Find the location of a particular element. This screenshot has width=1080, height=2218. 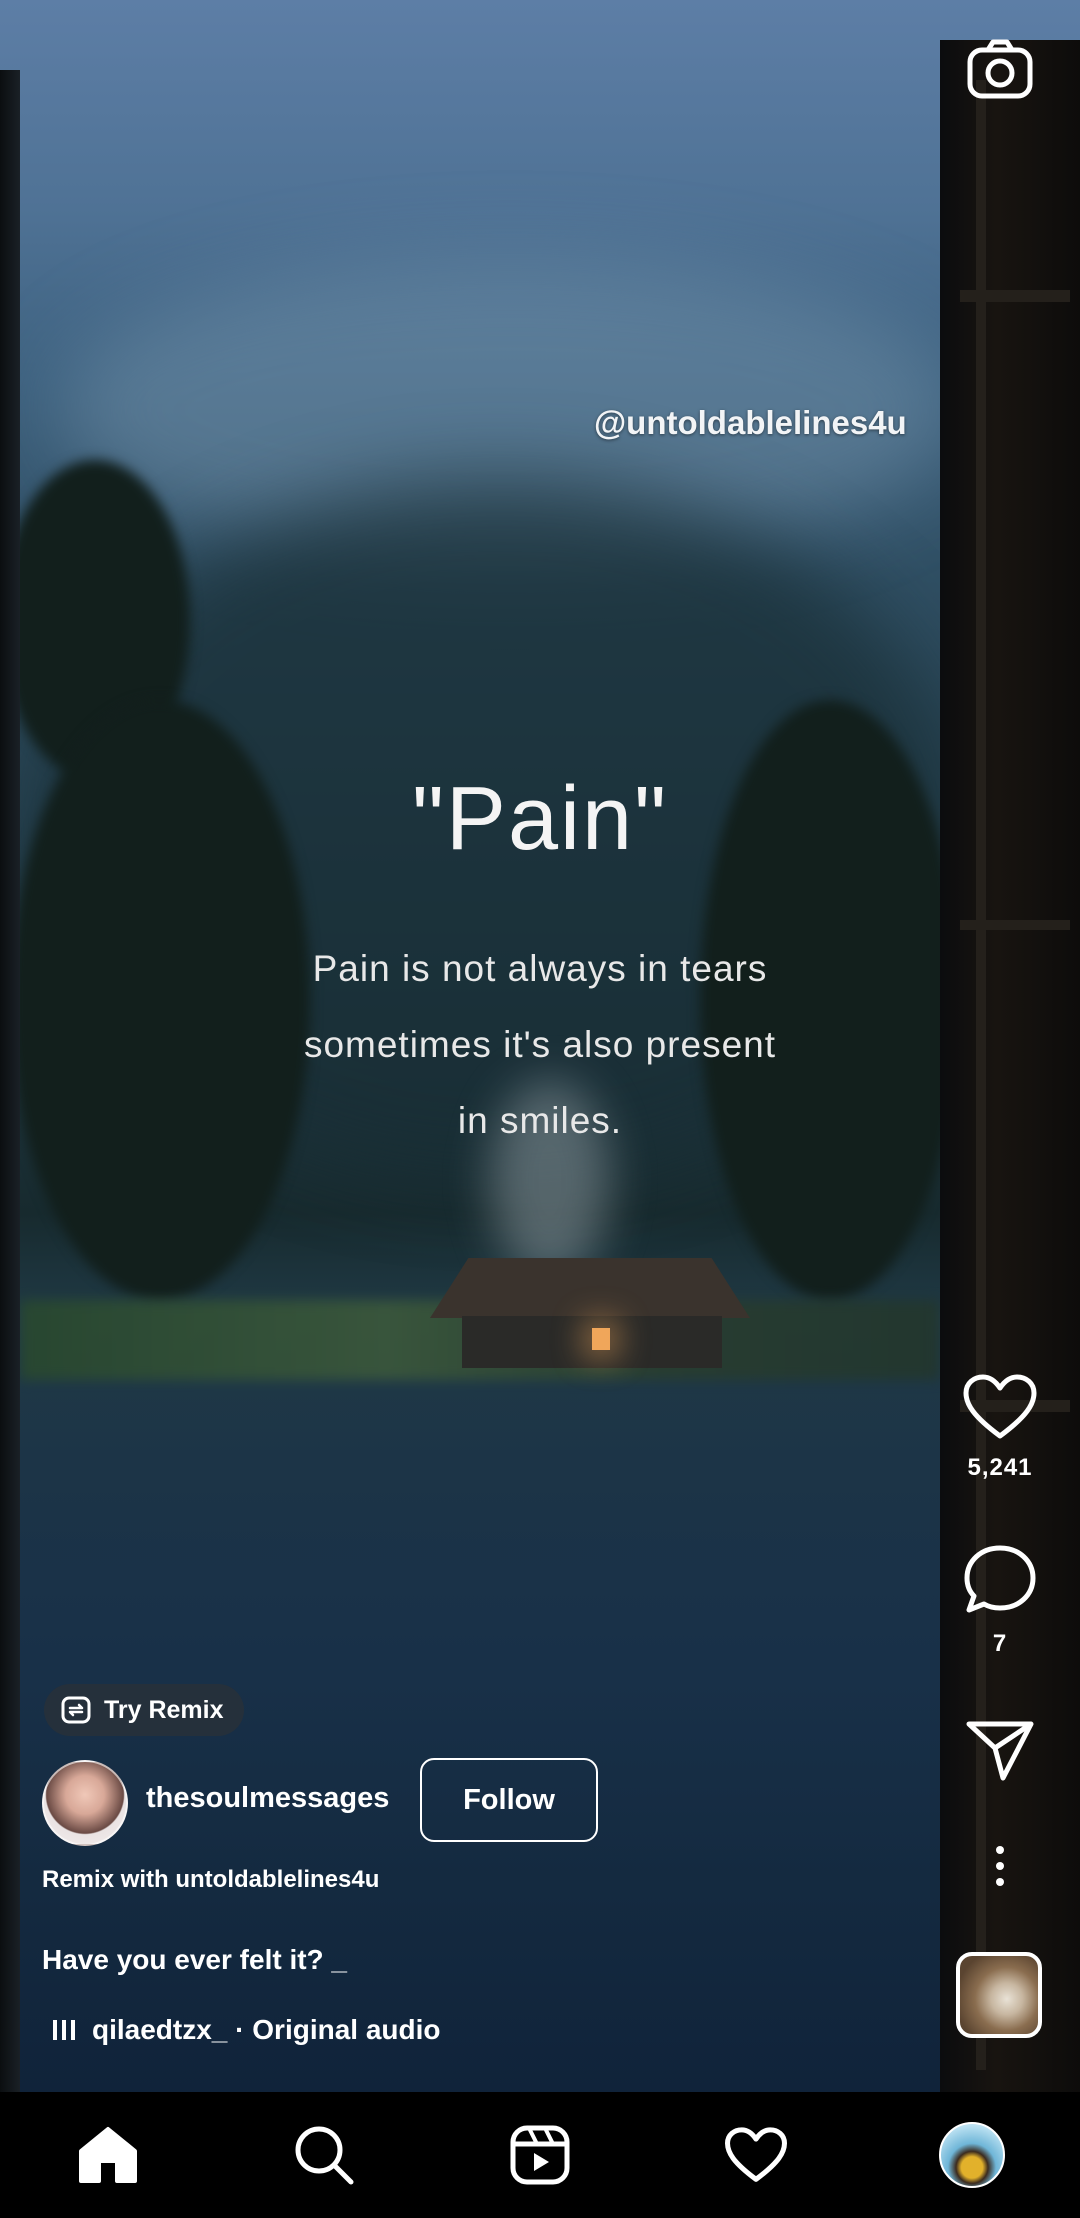

hut-roof is located at coordinates (590, 1288).